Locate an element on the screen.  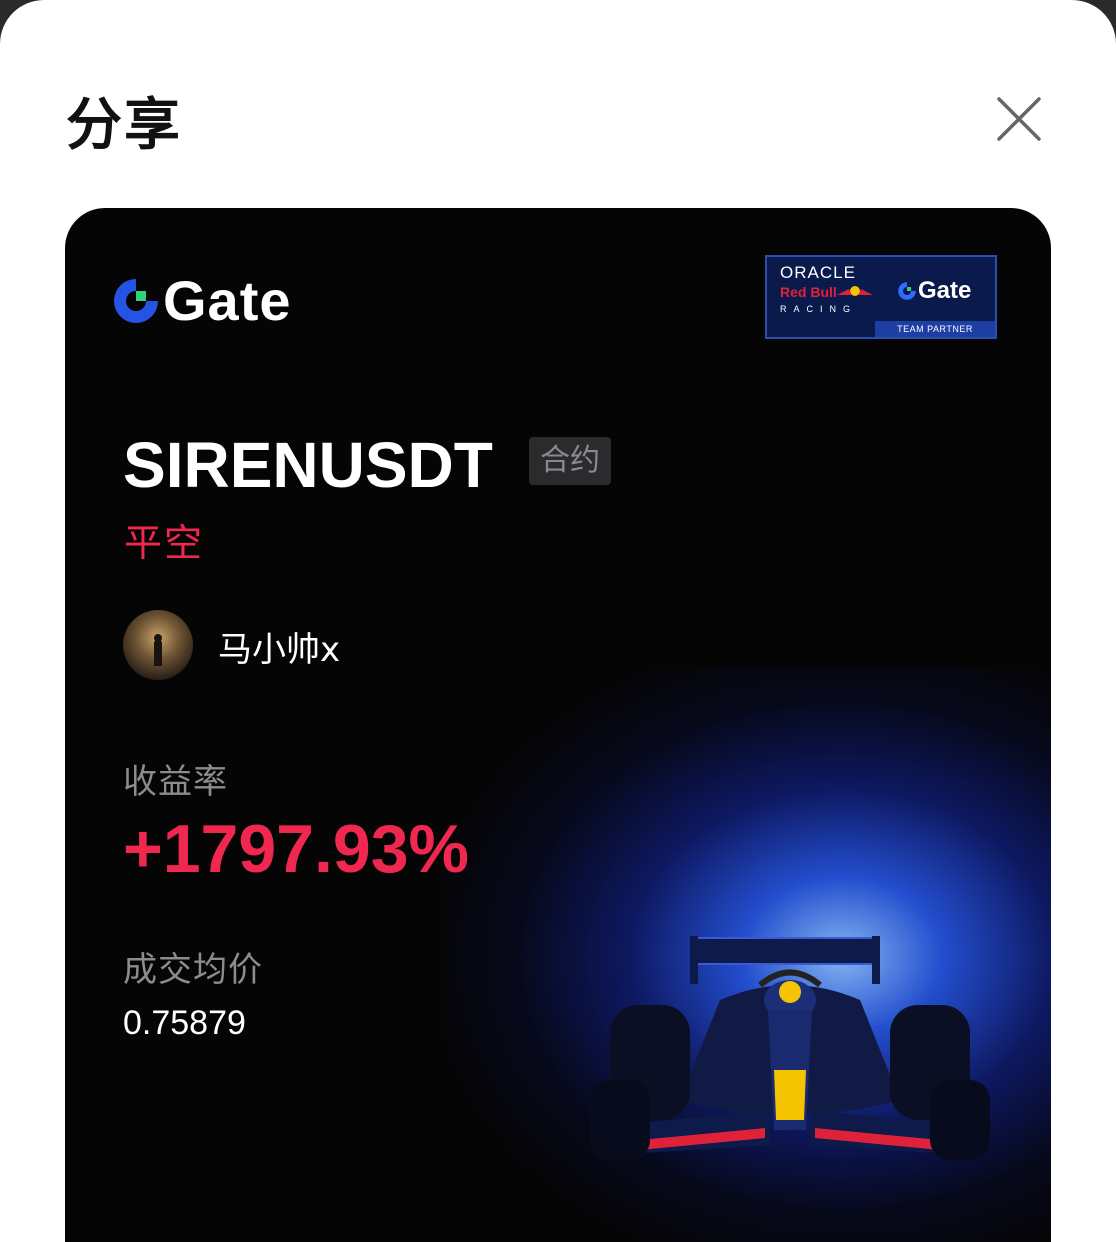
brand-name: Gate is located at coordinates (227, 300).